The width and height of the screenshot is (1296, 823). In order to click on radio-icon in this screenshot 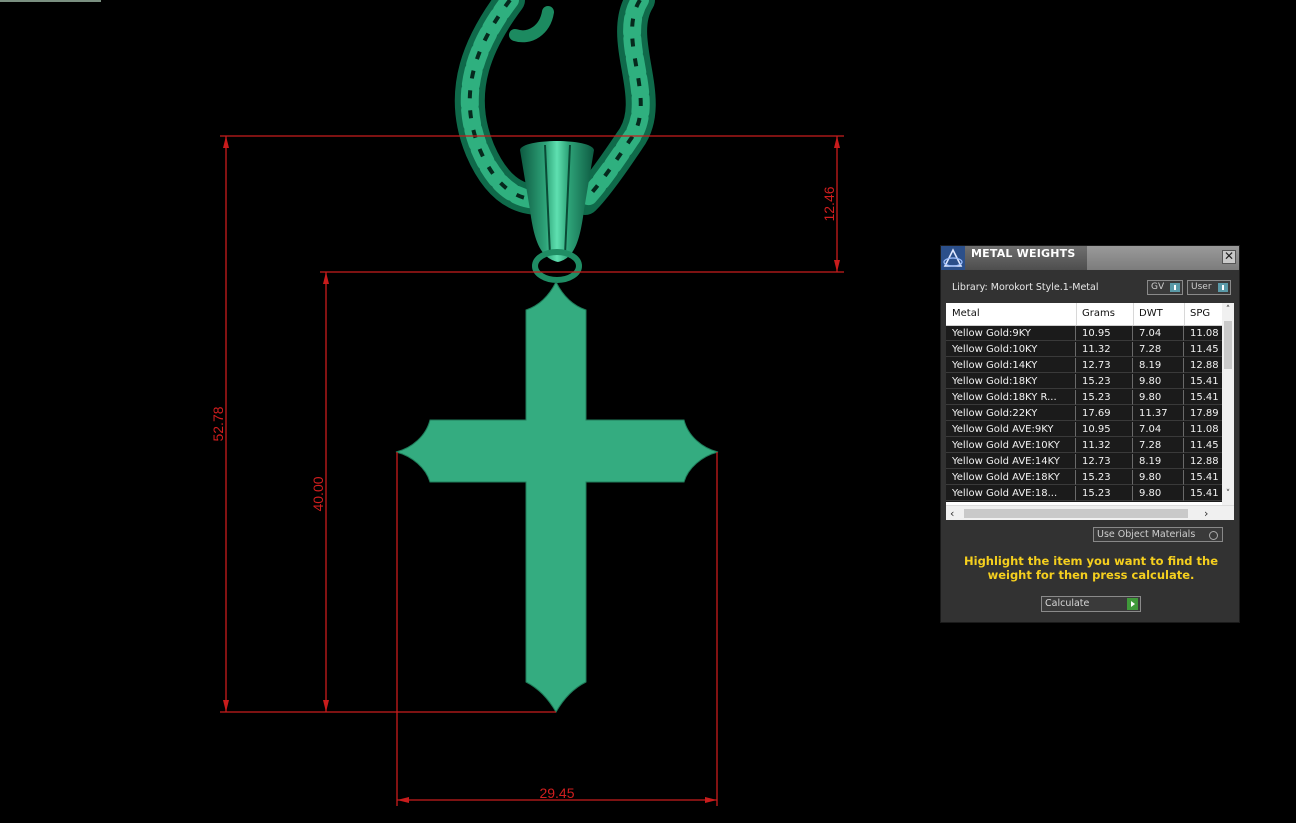, I will do `click(1213, 535)`.